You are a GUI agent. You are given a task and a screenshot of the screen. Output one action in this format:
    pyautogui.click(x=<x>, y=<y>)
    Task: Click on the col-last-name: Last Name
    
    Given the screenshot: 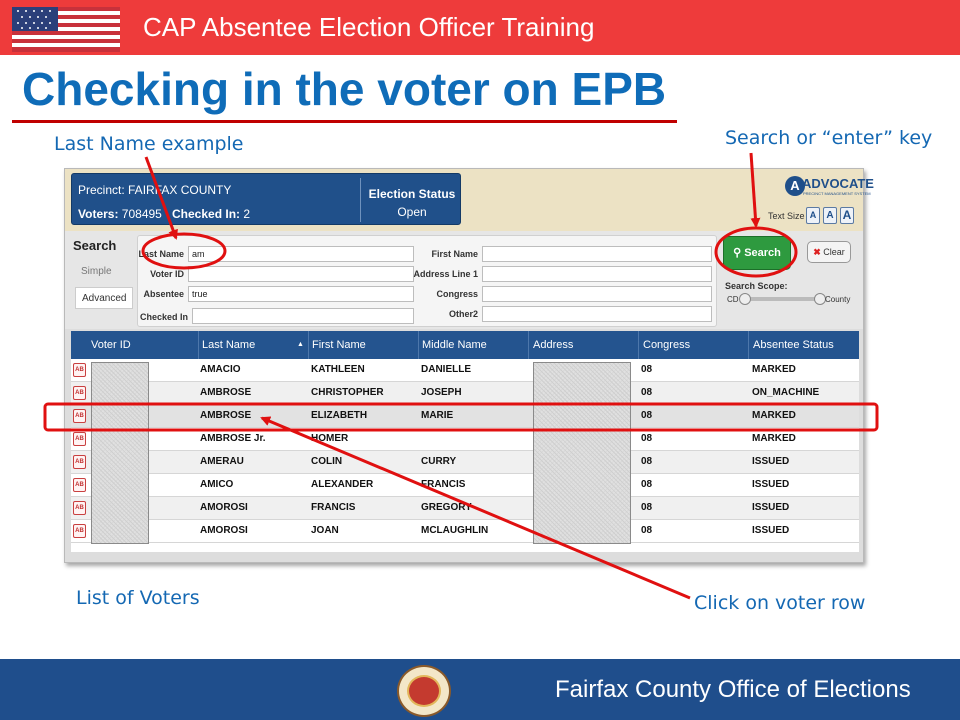 What is the action you would take?
    pyautogui.click(x=228, y=345)
    